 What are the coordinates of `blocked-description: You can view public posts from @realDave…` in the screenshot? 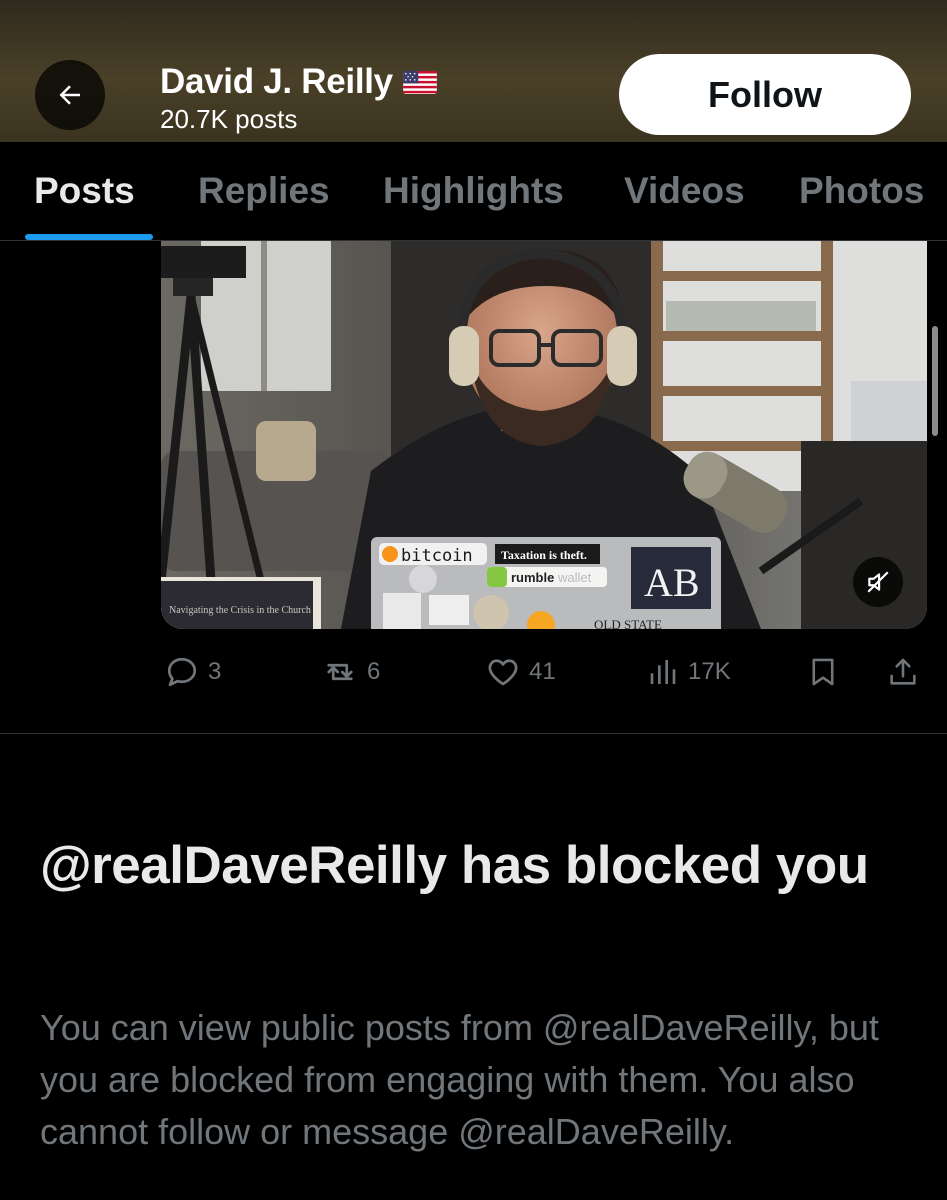 It's located at (459, 1079).